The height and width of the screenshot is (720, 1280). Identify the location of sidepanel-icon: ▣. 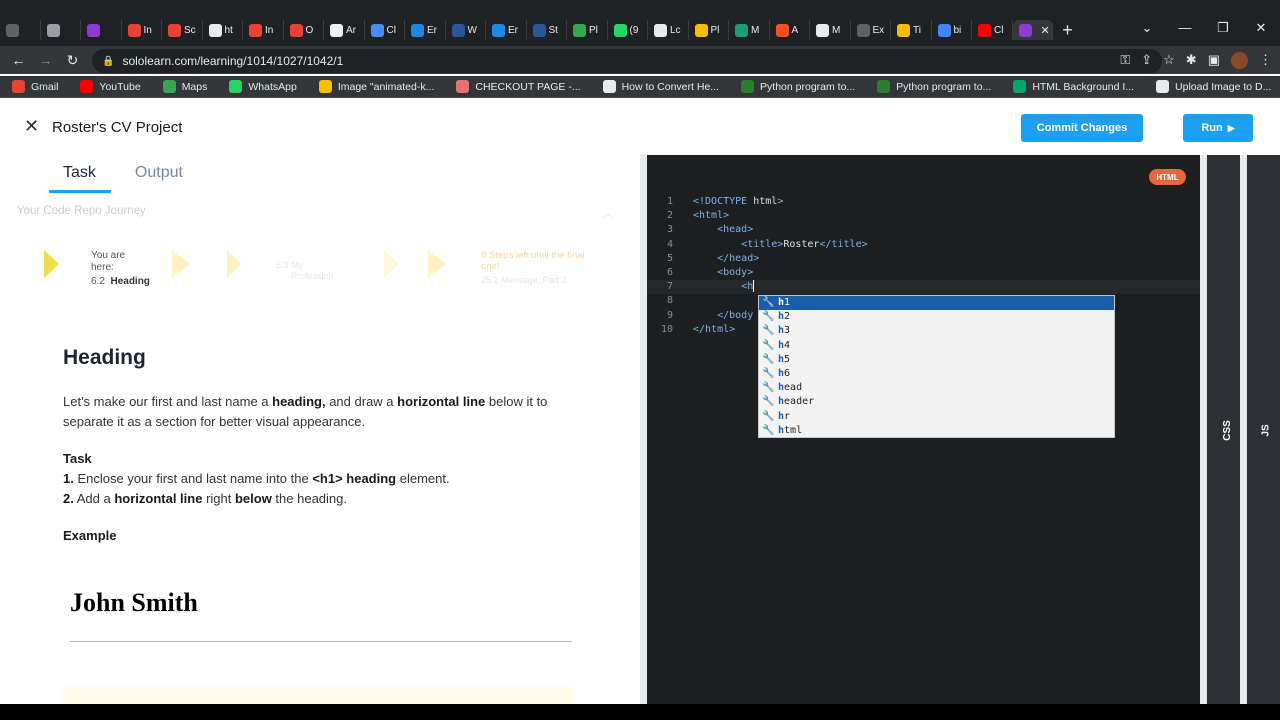
(1214, 60).